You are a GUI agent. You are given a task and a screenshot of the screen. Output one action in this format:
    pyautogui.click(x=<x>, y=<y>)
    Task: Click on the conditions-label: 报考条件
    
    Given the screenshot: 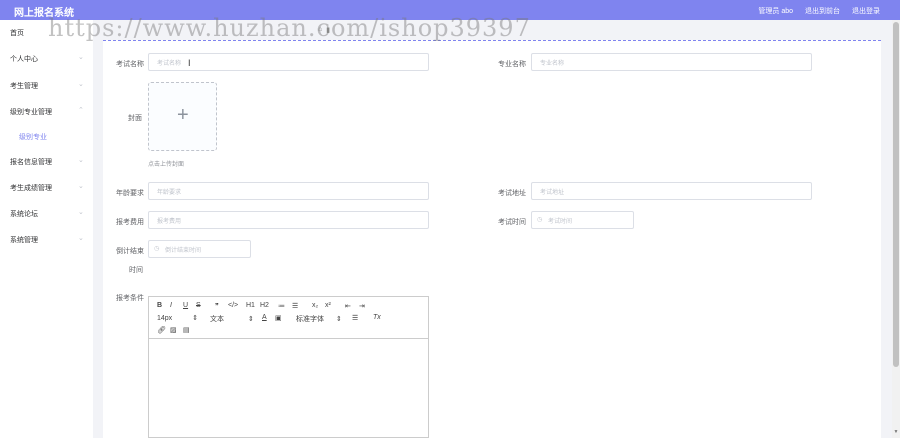 What is the action you would take?
    pyautogui.click(x=130, y=298)
    